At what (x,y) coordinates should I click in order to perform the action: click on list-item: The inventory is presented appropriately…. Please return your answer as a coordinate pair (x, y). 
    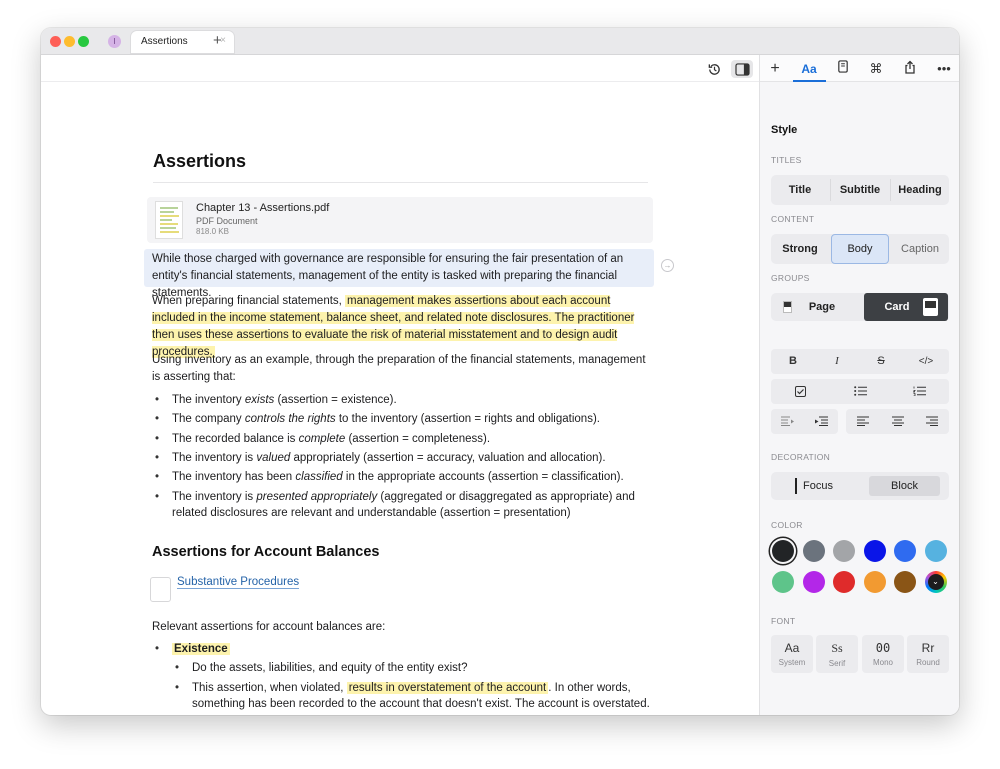
    Looking at the image, I should click on (404, 505).